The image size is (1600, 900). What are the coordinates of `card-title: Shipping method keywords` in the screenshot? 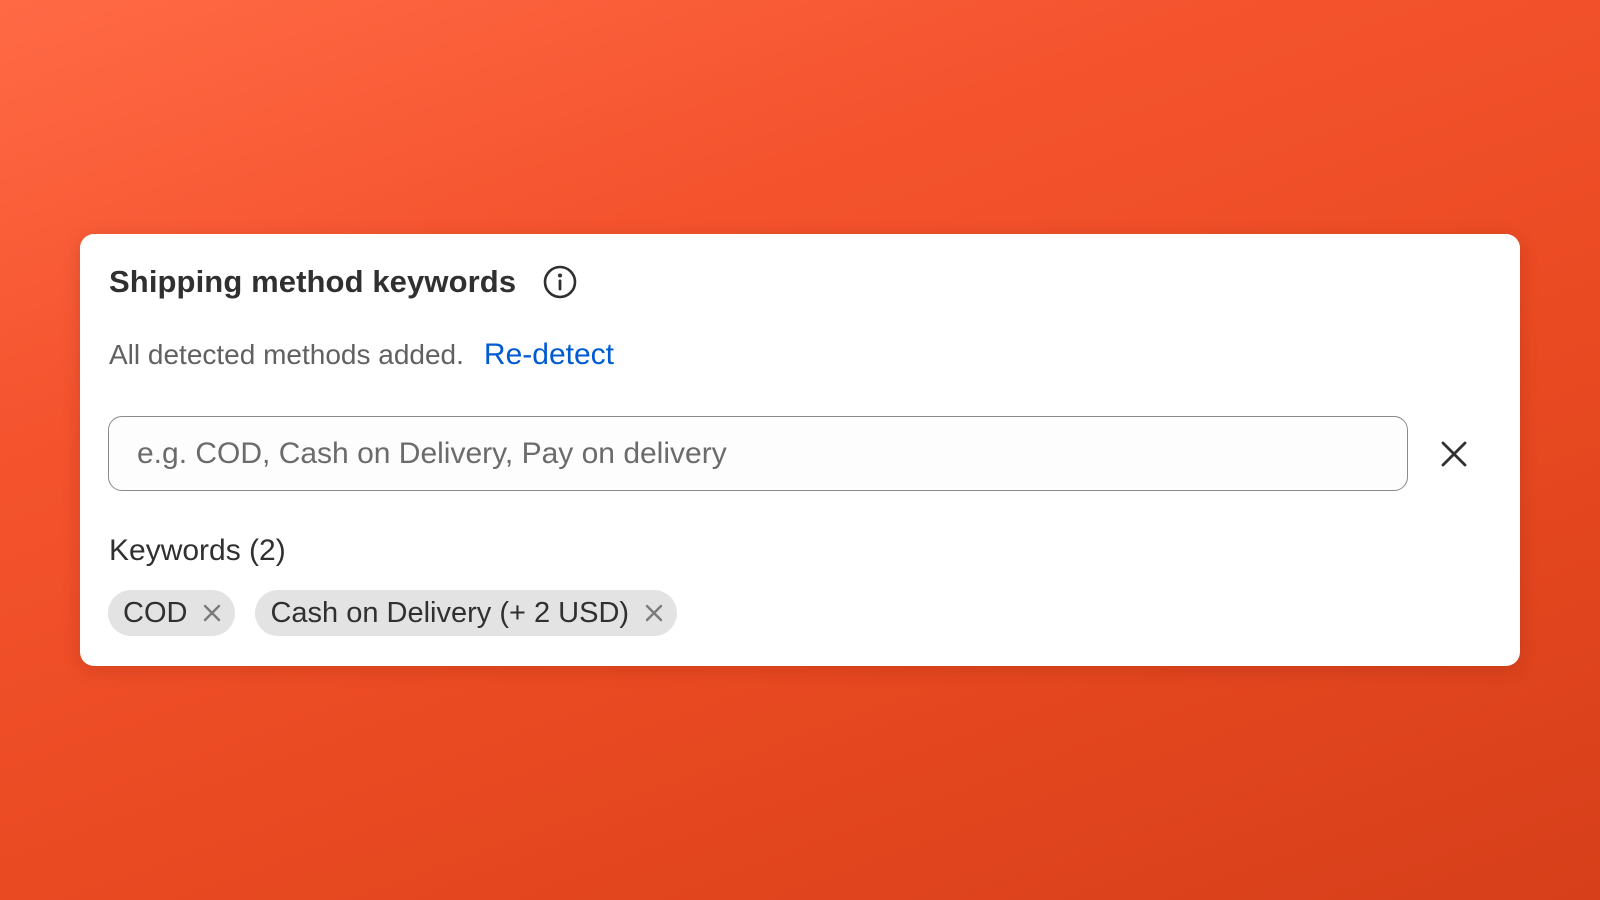 It's located at (313, 281).